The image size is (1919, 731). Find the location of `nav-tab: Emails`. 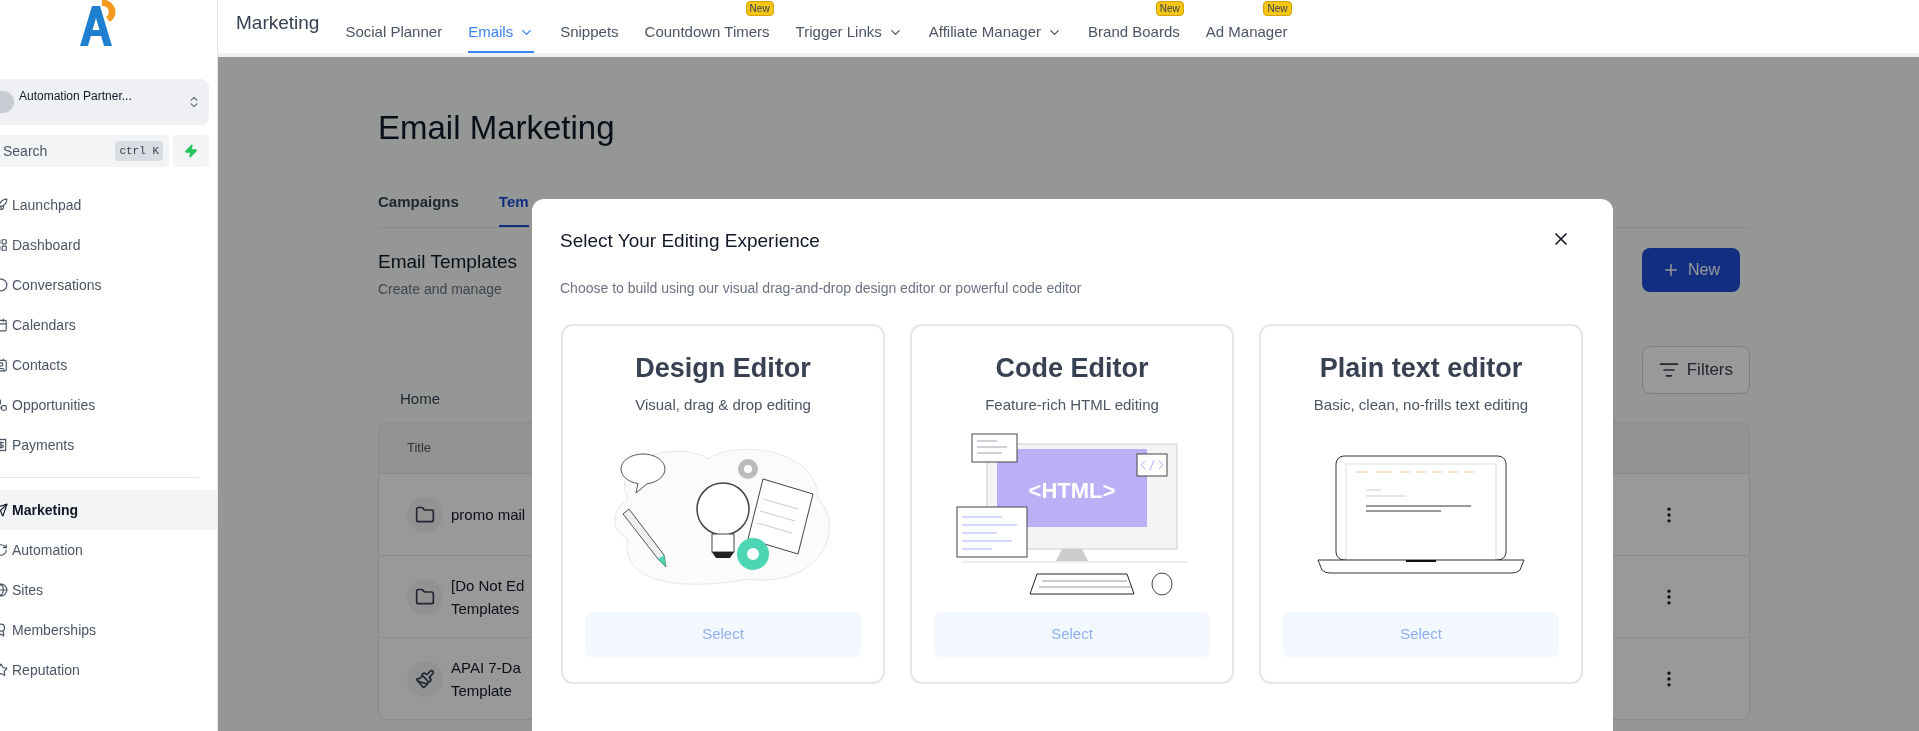

nav-tab: Emails is located at coordinates (501, 33).